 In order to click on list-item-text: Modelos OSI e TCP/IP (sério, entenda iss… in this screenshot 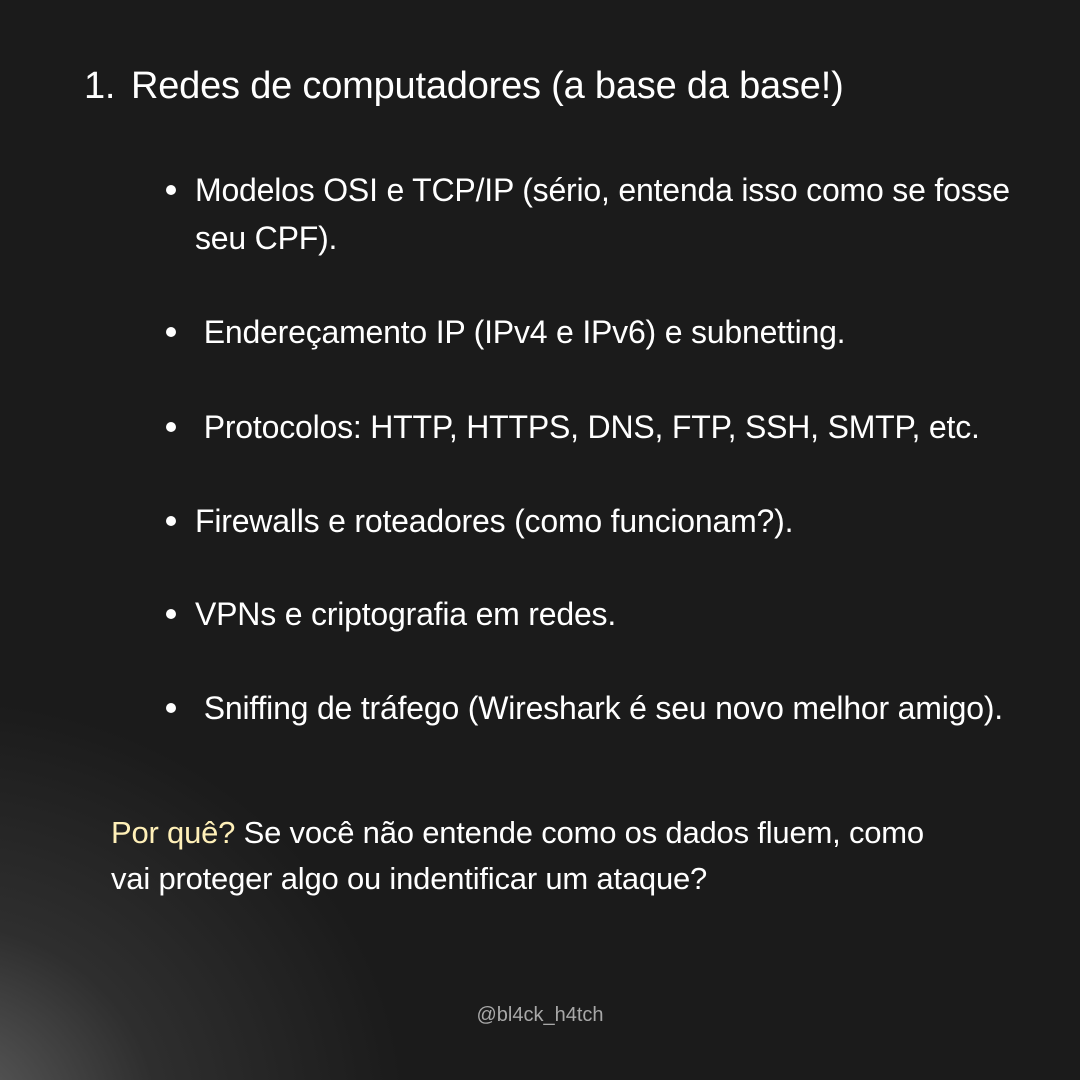, I will do `click(607, 214)`.